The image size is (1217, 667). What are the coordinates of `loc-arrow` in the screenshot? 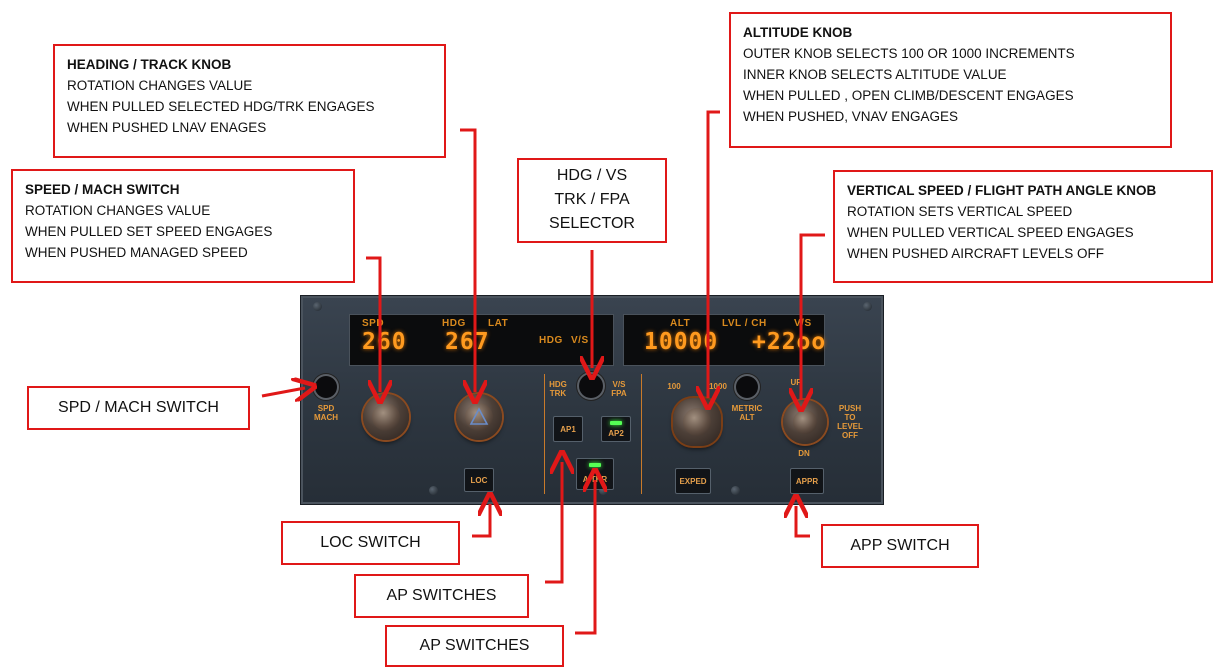 It's located at (481, 521).